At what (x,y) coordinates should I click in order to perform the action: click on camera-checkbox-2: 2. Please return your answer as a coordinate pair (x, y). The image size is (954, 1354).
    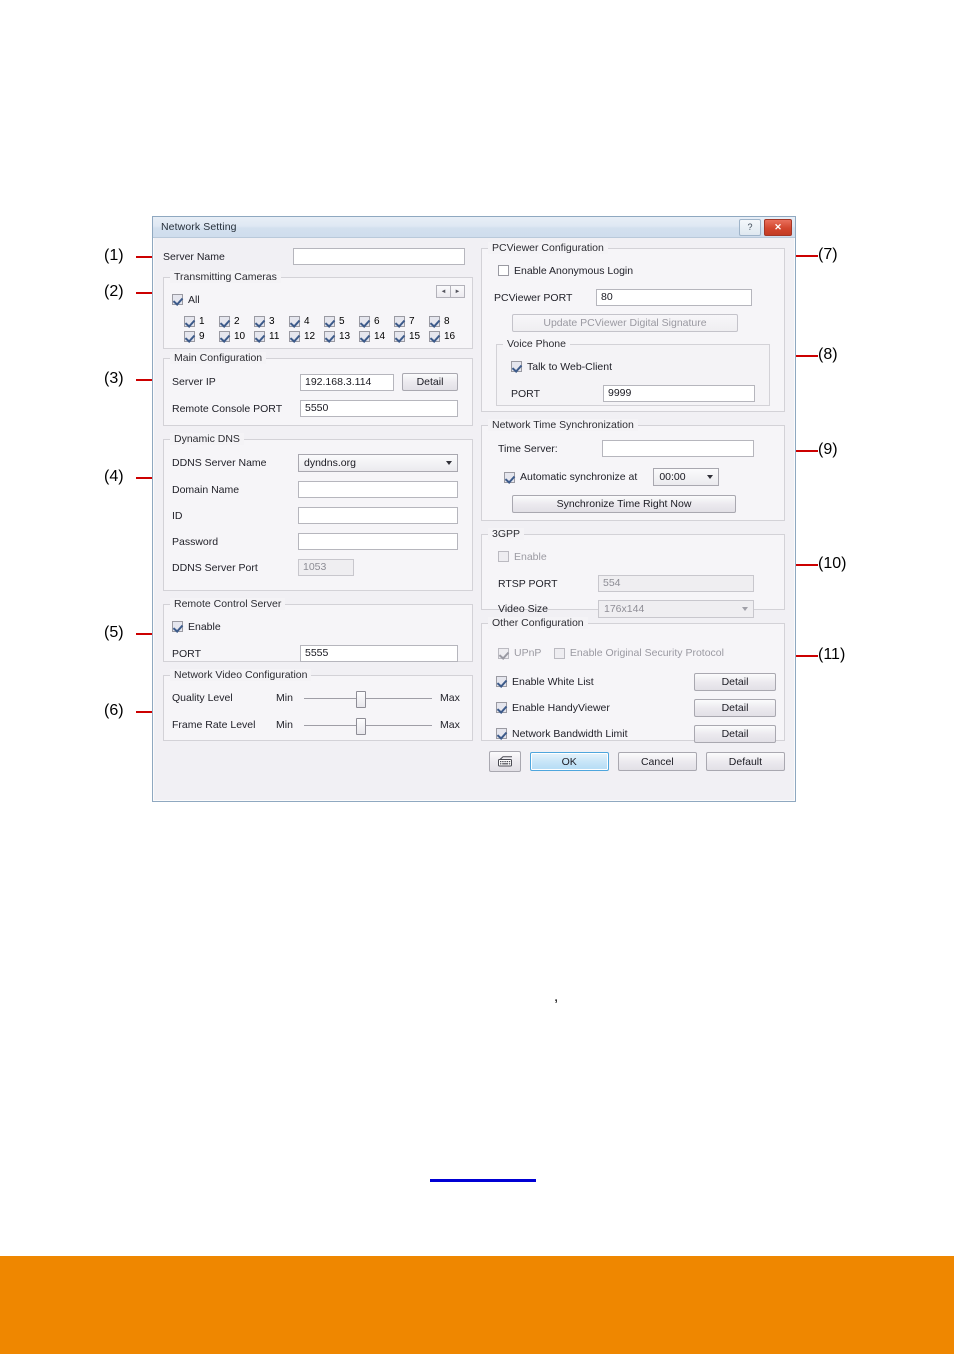
    Looking at the image, I should click on (236, 321).